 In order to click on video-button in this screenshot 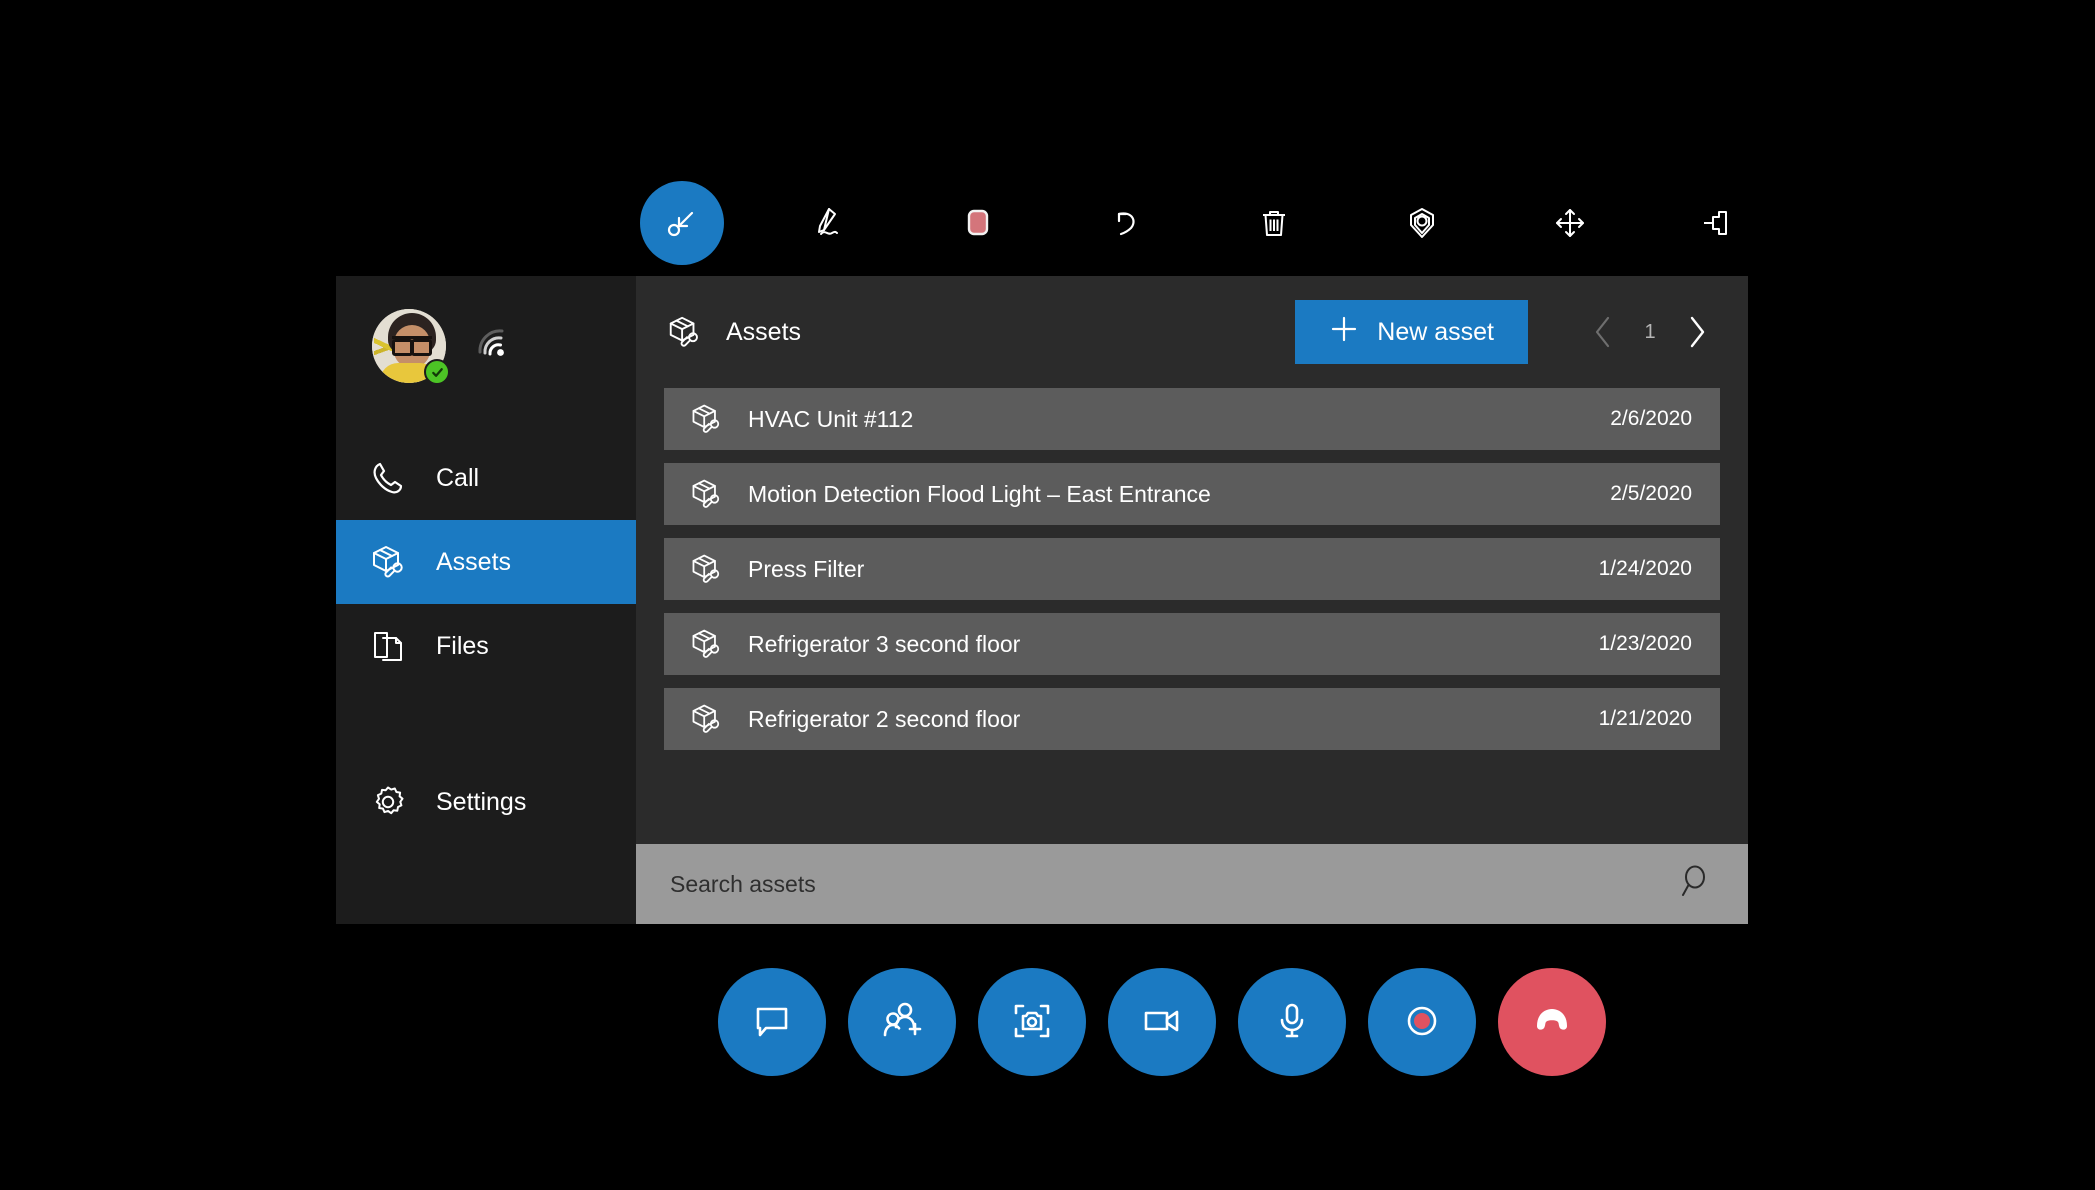, I will do `click(1162, 1022)`.